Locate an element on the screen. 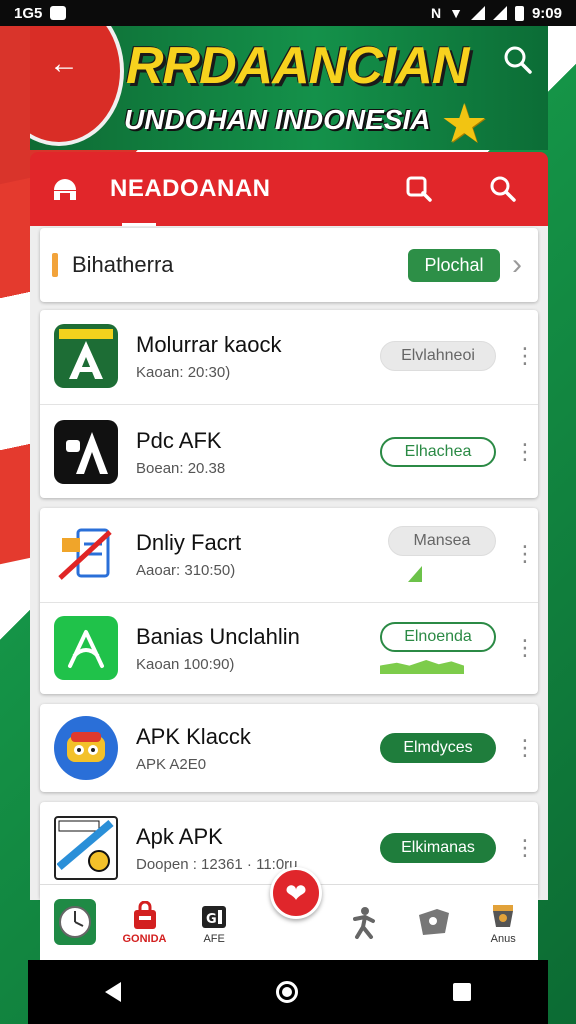 This screenshot has height=1024, width=576. apk-icon: G is located at coordinates (214, 916).